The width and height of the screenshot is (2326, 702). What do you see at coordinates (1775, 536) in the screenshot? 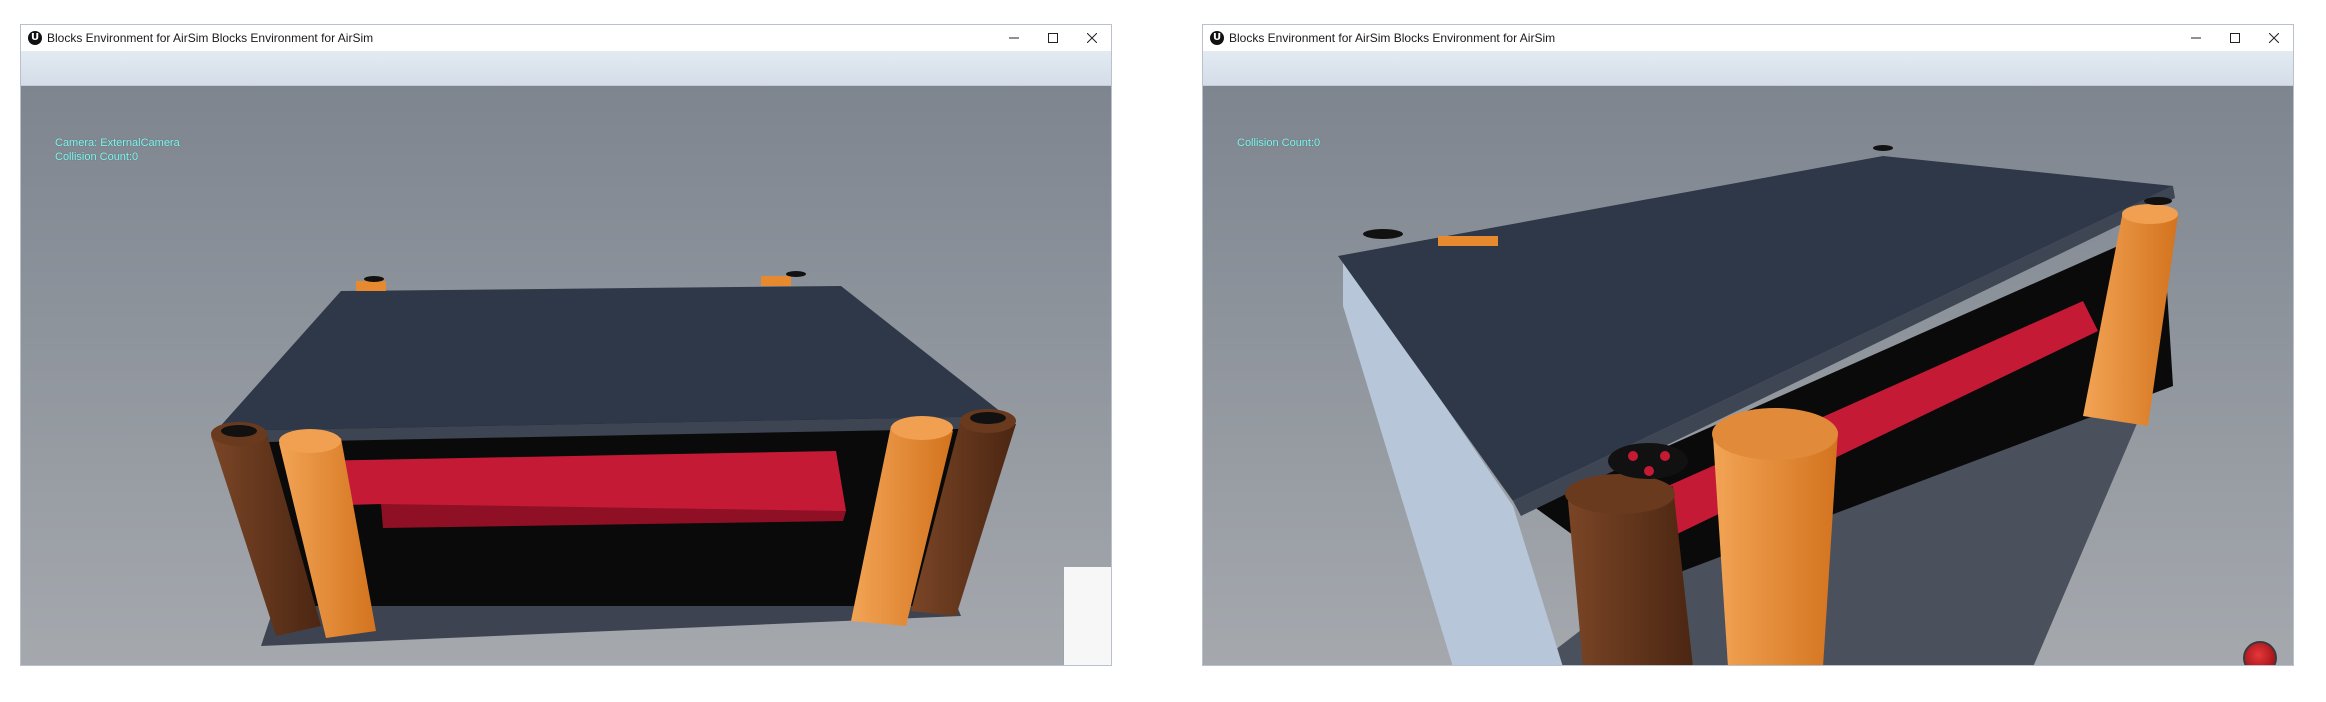
I see `orange-pillar-front` at bounding box center [1775, 536].